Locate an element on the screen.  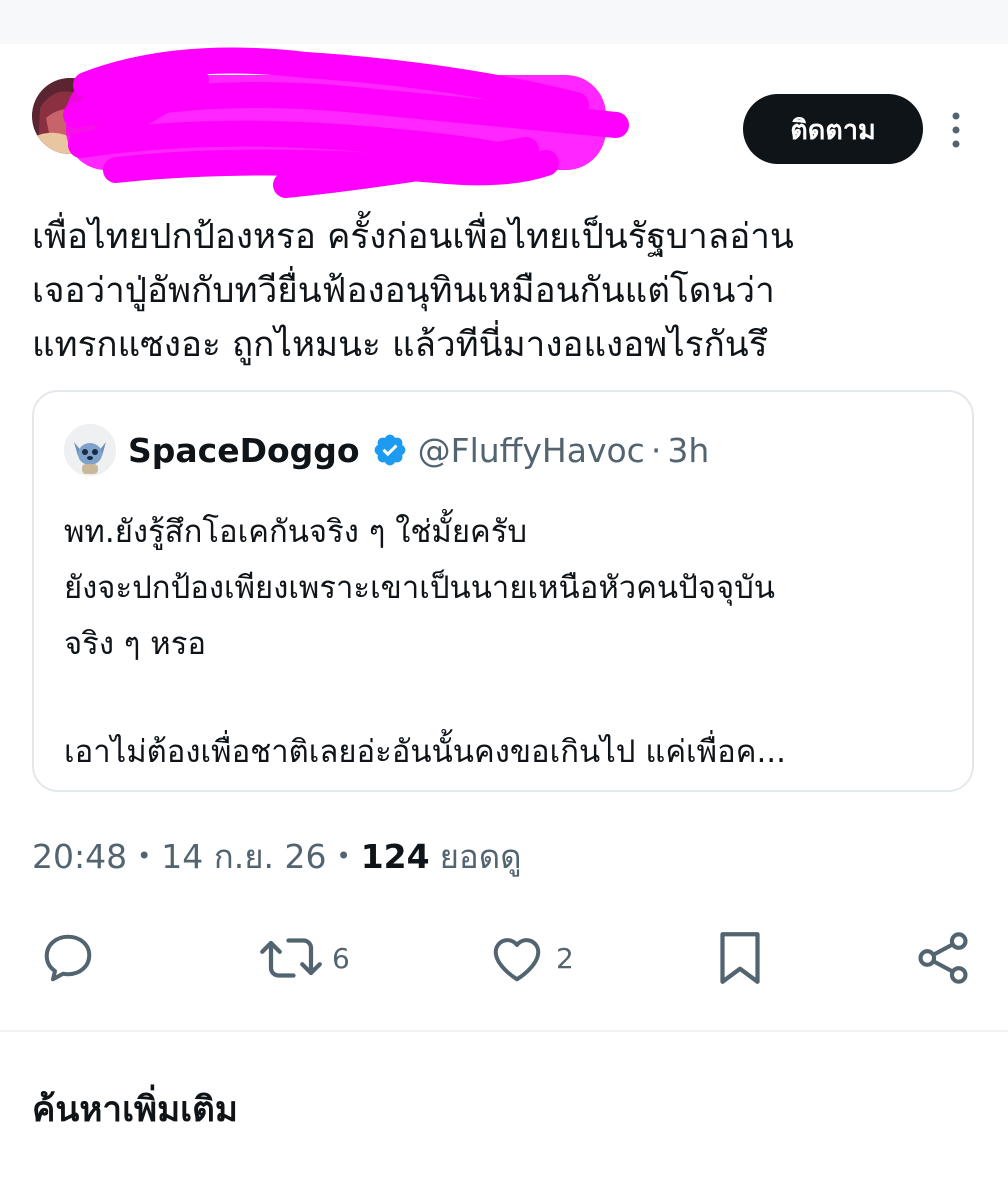
bookmark-icon is located at coordinates (740, 958).